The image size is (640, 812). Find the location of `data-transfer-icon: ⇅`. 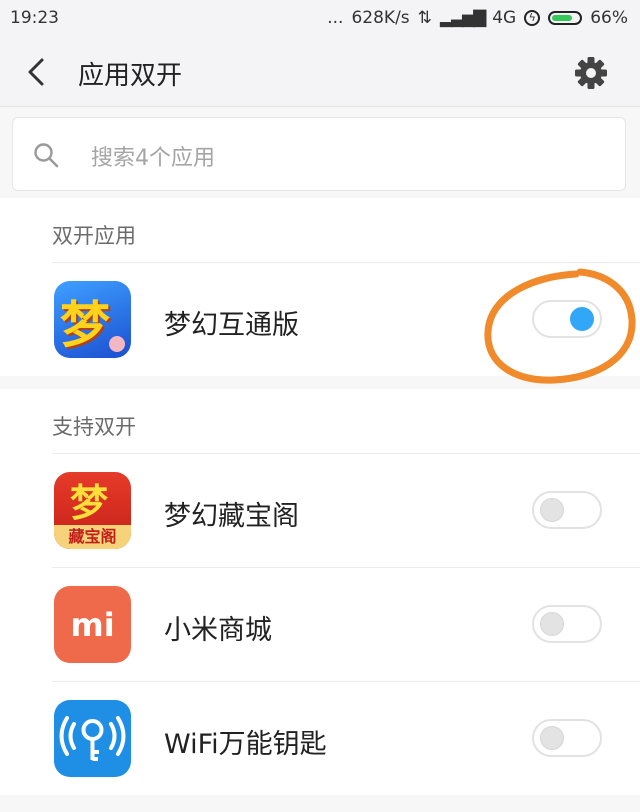

data-transfer-icon: ⇅ is located at coordinates (424, 18).